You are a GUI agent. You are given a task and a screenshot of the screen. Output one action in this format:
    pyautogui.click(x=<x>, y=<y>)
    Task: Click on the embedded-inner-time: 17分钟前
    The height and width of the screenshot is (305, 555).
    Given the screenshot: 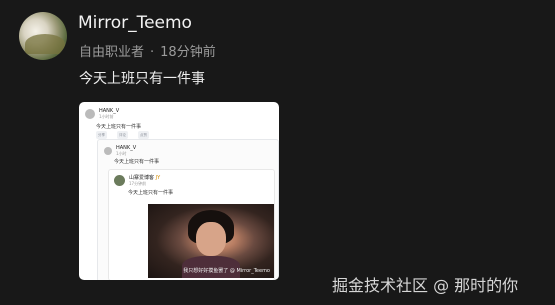 What is the action you would take?
    pyautogui.click(x=138, y=183)
    